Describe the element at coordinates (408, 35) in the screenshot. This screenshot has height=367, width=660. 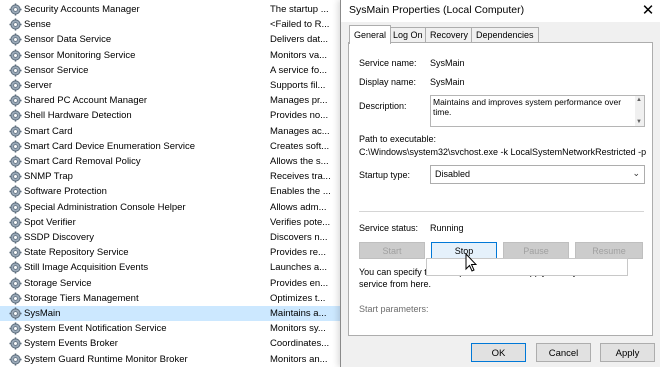
I see `tab-log-on: Log On` at that location.